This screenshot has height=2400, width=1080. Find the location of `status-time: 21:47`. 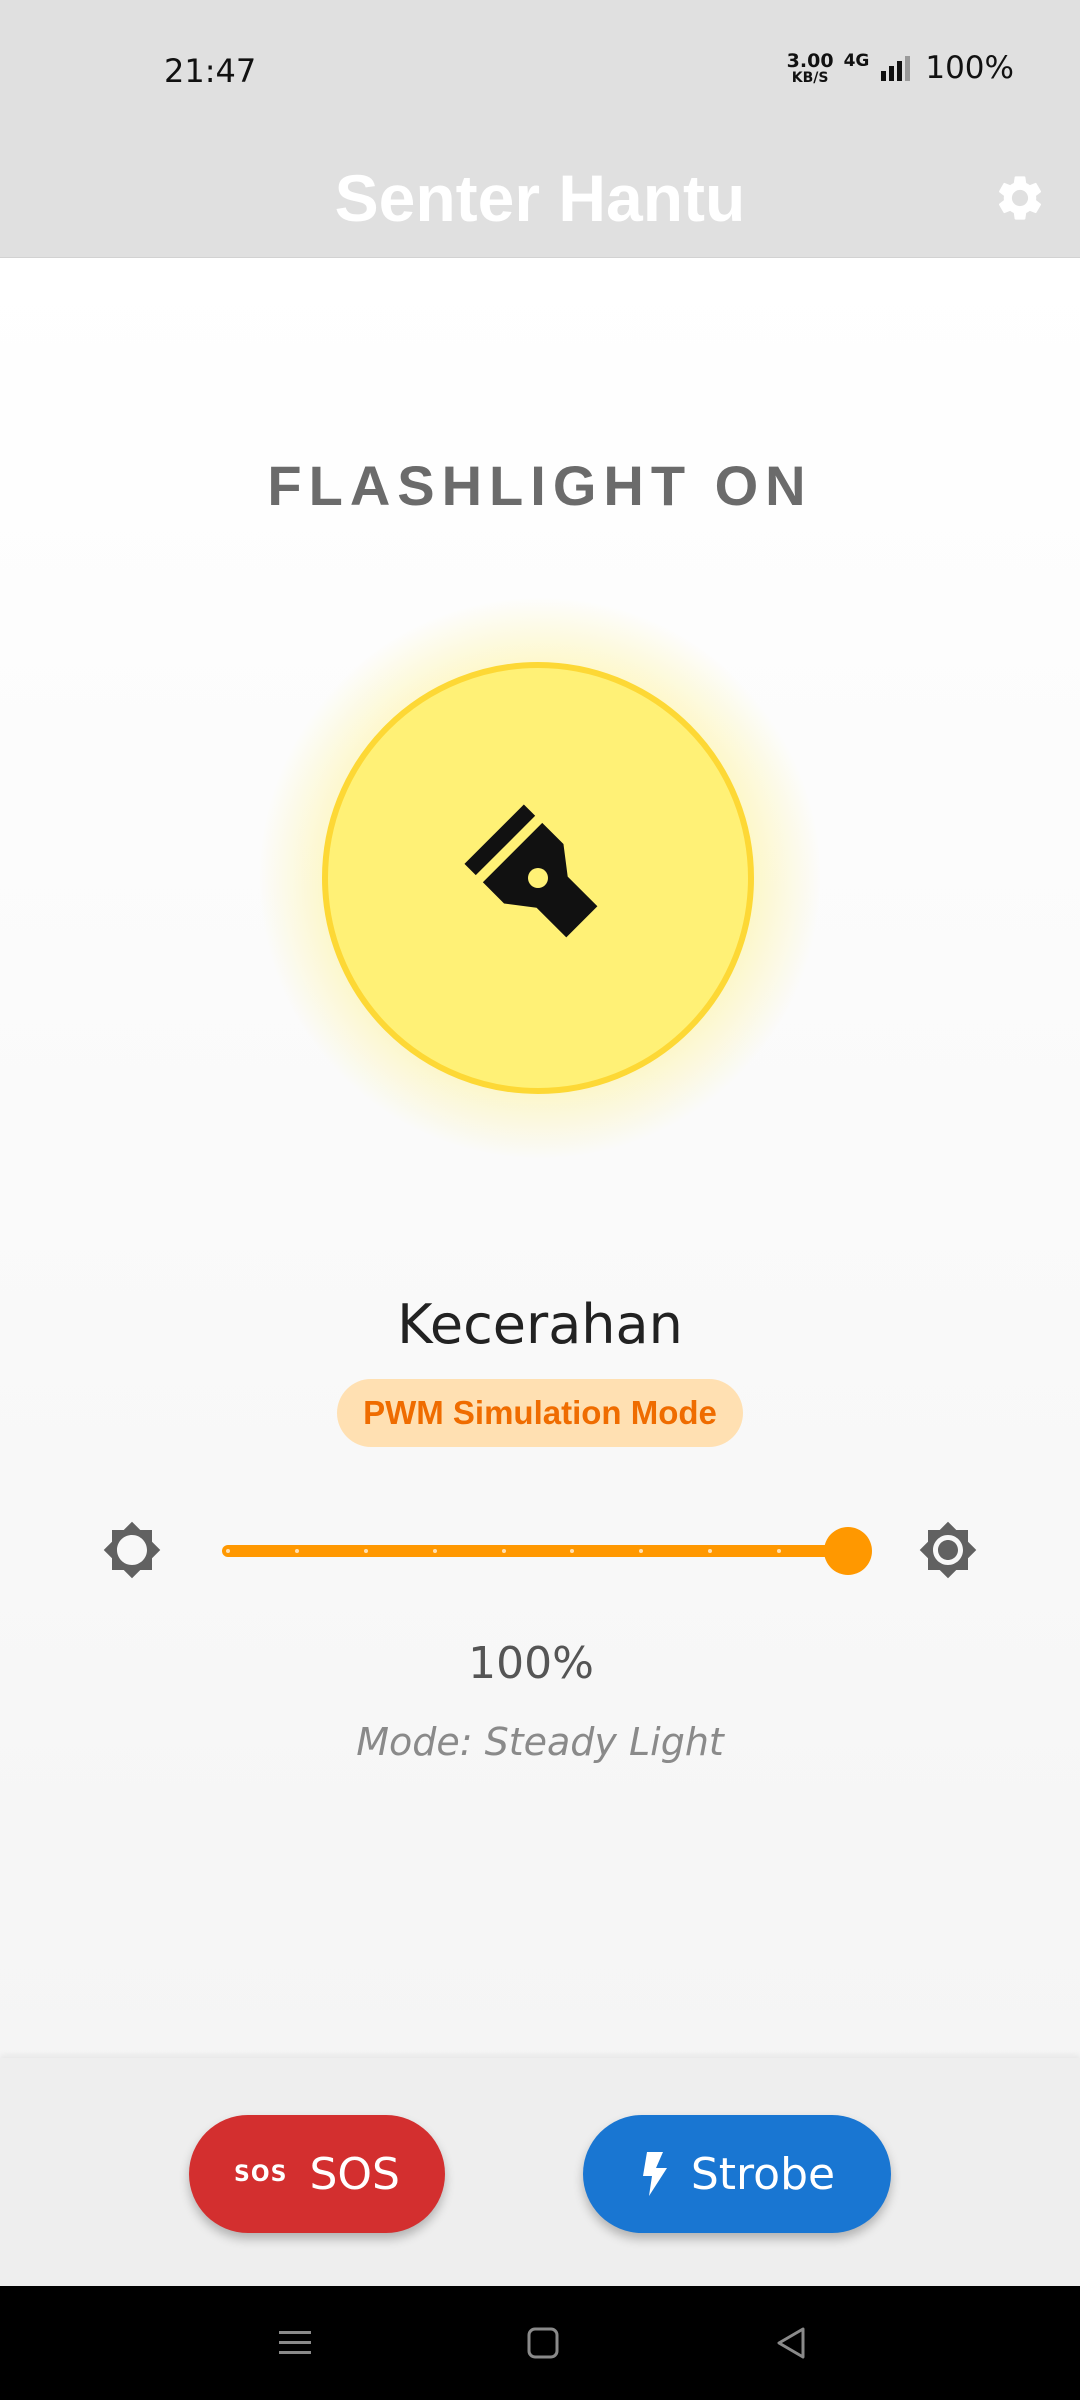

status-time: 21:47 is located at coordinates (210, 71).